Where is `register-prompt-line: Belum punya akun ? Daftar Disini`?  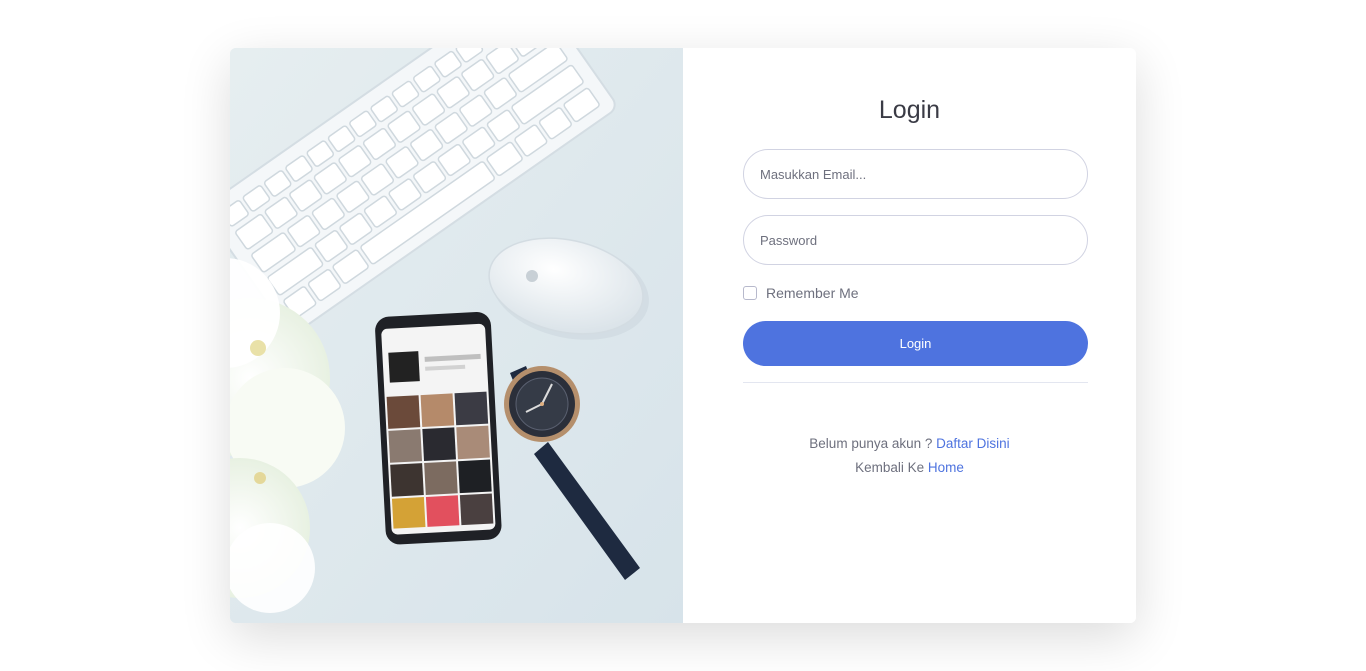 register-prompt-line: Belum punya akun ? Daftar Disini is located at coordinates (909, 443).